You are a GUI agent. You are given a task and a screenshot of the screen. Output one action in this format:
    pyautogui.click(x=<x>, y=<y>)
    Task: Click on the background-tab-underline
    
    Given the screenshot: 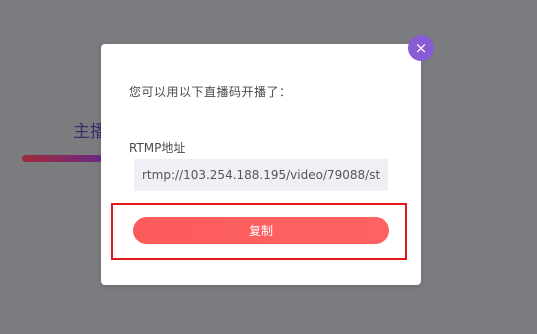 What is the action you would take?
    pyautogui.click(x=62, y=158)
    